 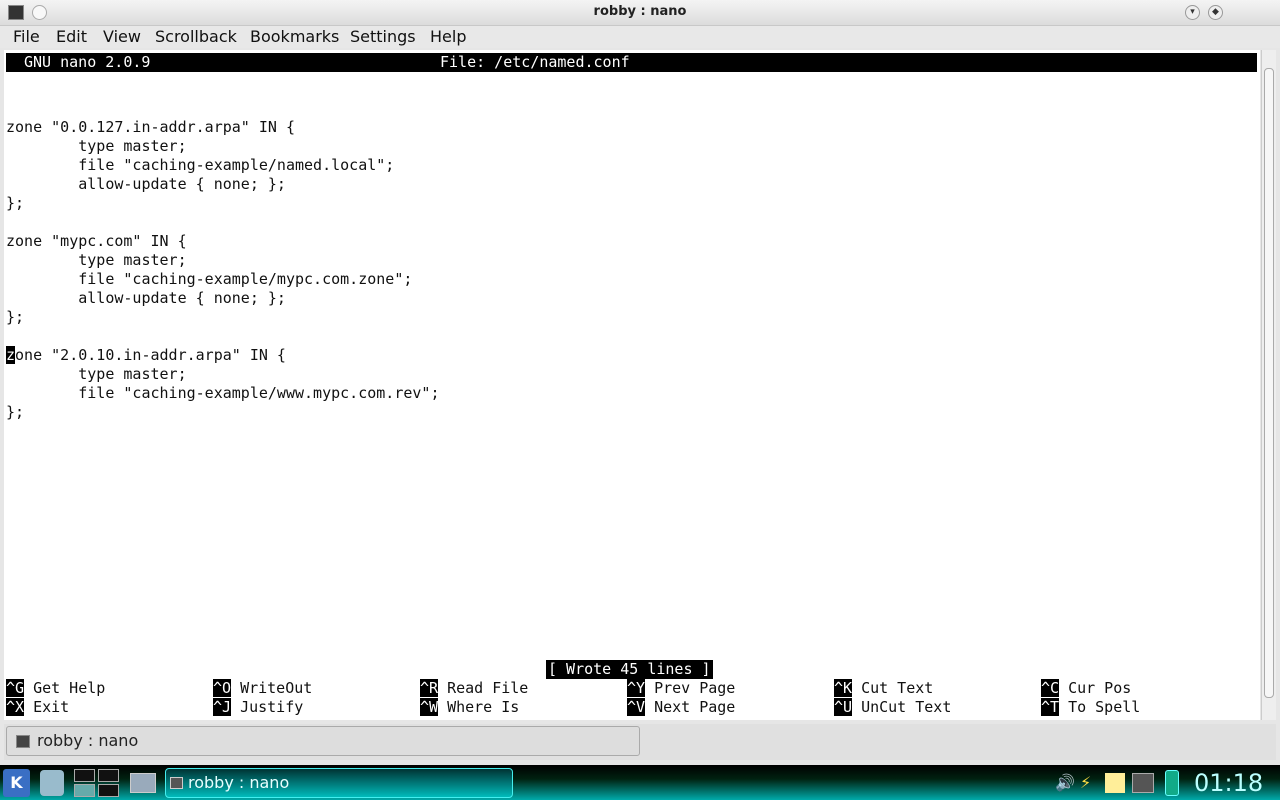 I want to click on shortcut-key: ^W, so click(x=429, y=707).